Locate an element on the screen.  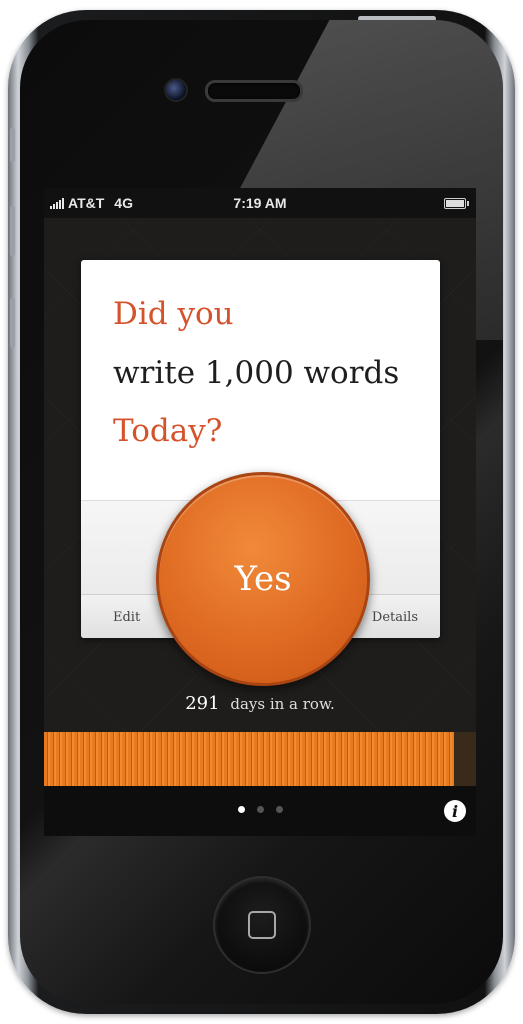
home-button-icon is located at coordinates (262, 925).